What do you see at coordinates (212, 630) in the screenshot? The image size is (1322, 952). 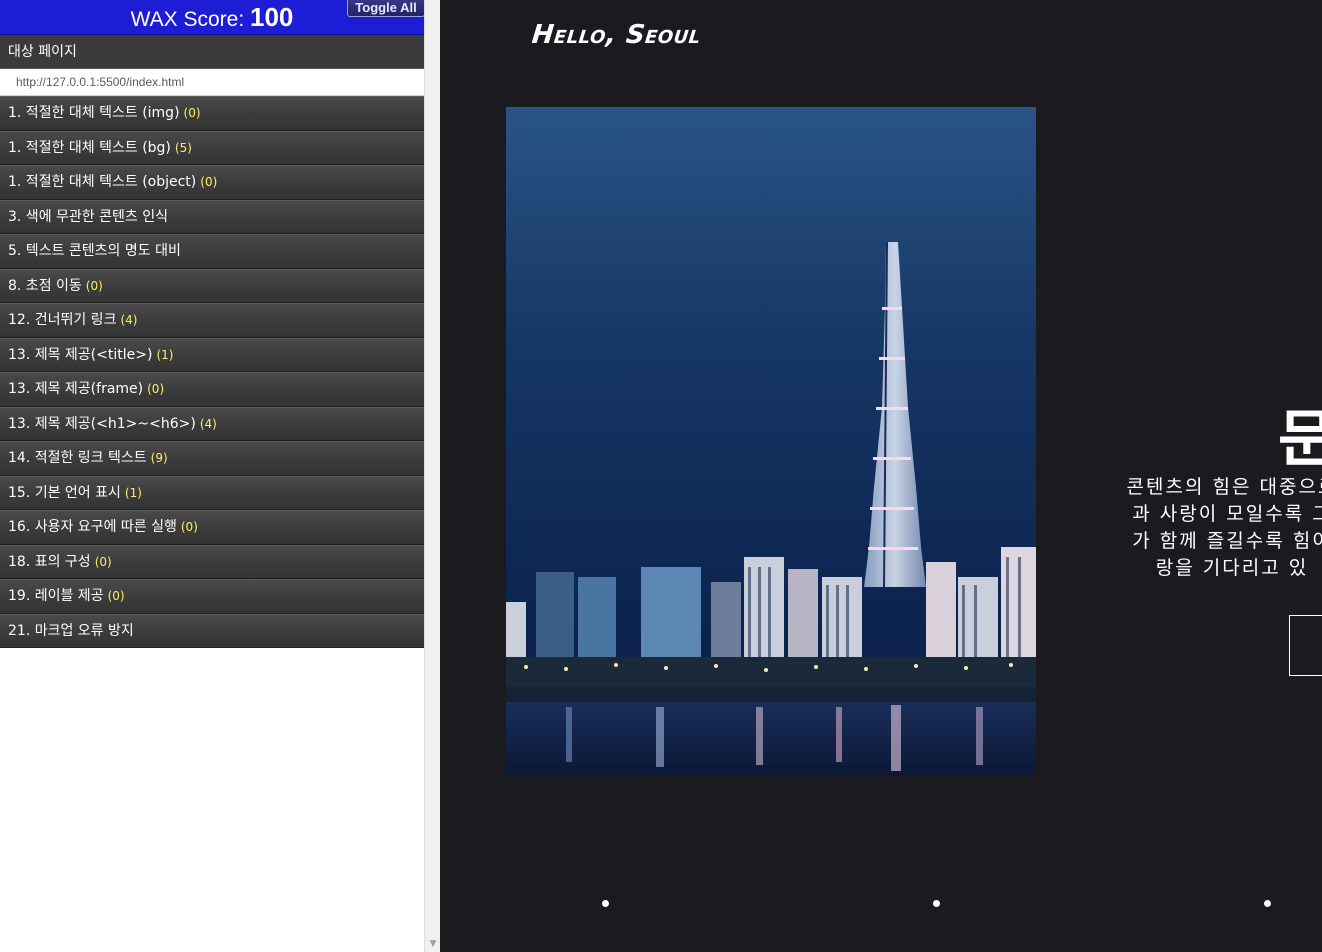 I see `wax-check-item: 21. 마크업 오류 방지` at bounding box center [212, 630].